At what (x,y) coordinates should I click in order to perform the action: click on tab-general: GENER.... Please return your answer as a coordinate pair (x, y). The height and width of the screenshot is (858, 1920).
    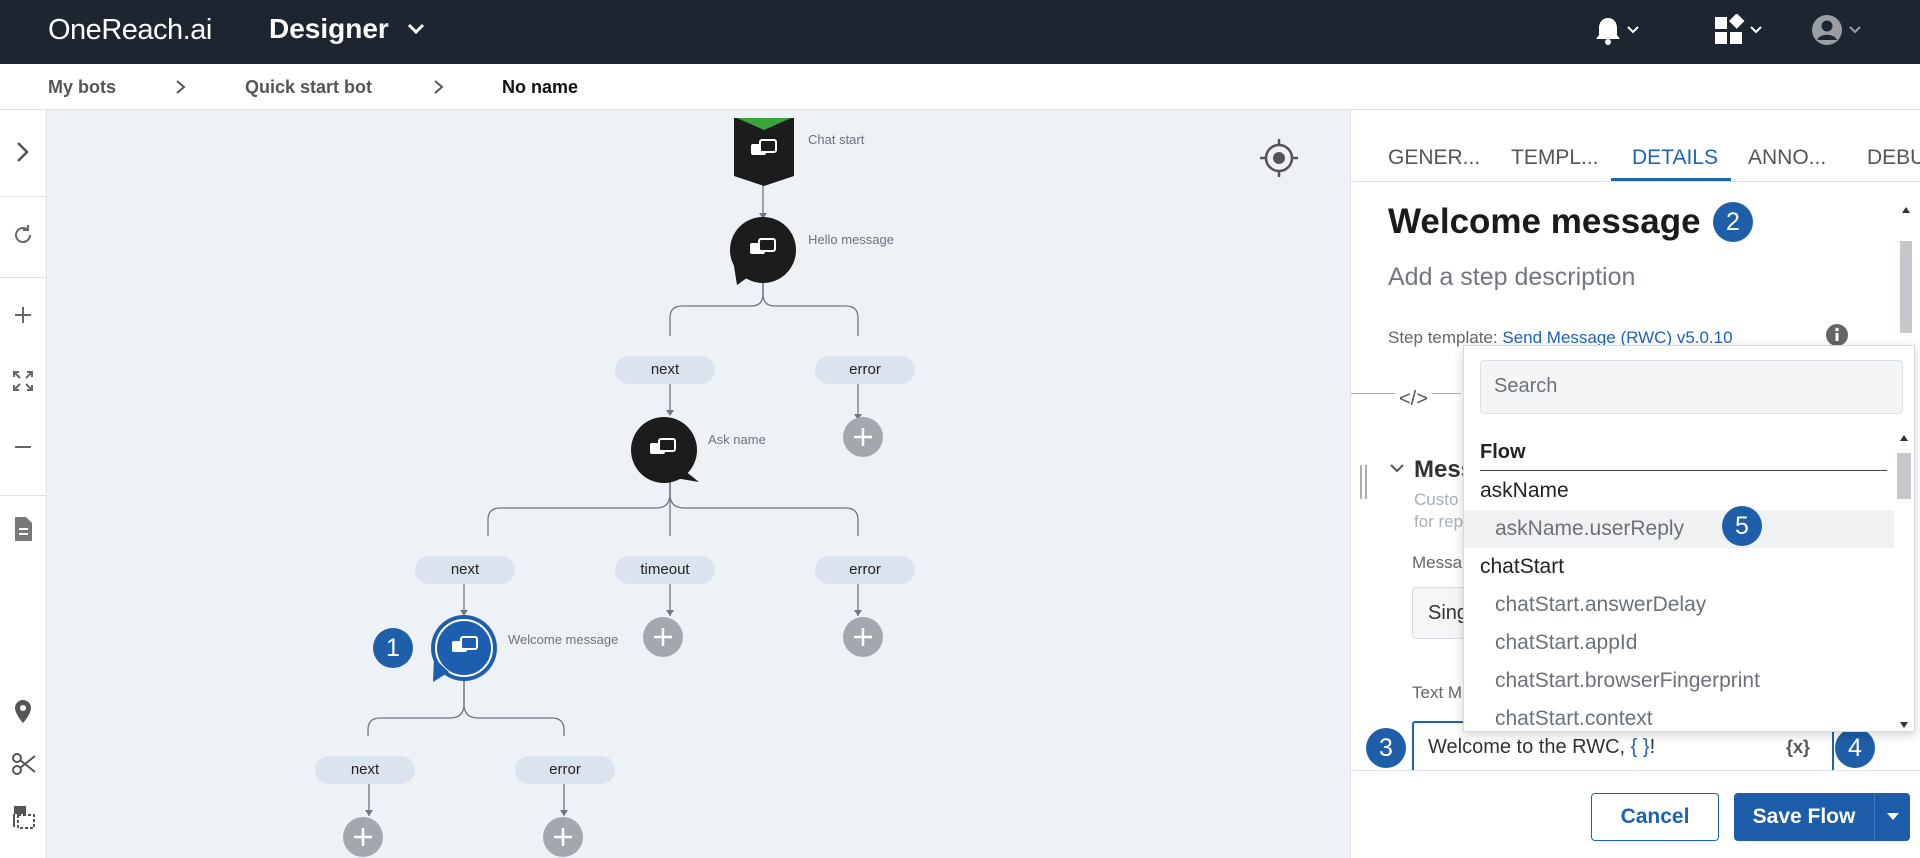
    Looking at the image, I should click on (1434, 158).